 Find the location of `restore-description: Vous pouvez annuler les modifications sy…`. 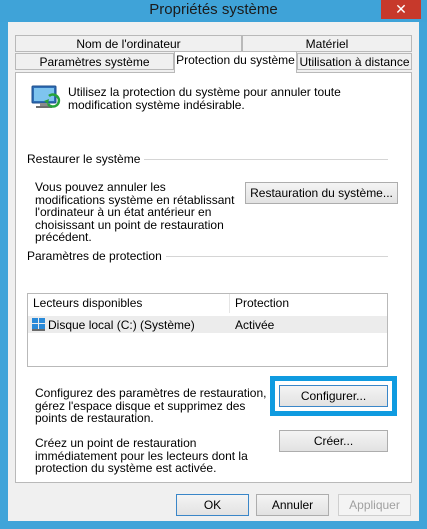

restore-description: Vous pouvez annuler les modifications sy… is located at coordinates (135, 212).